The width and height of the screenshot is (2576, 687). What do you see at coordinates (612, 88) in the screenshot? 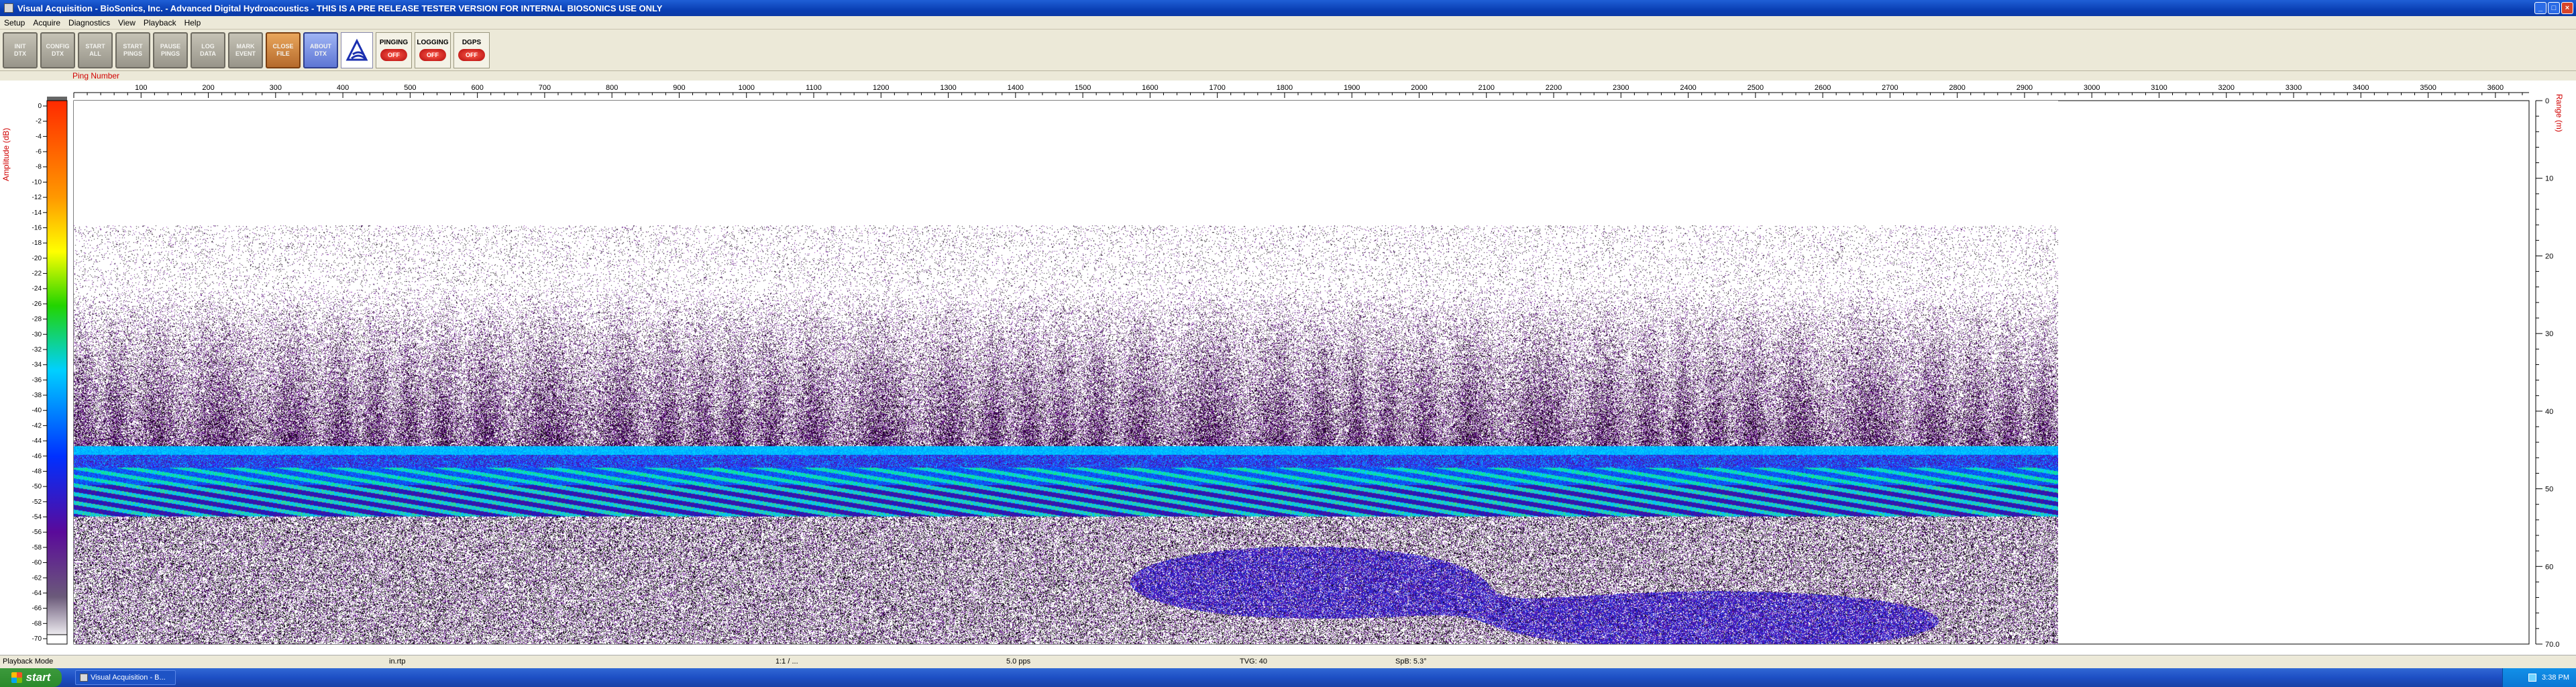
I see `ping-tick-label: 800` at bounding box center [612, 88].